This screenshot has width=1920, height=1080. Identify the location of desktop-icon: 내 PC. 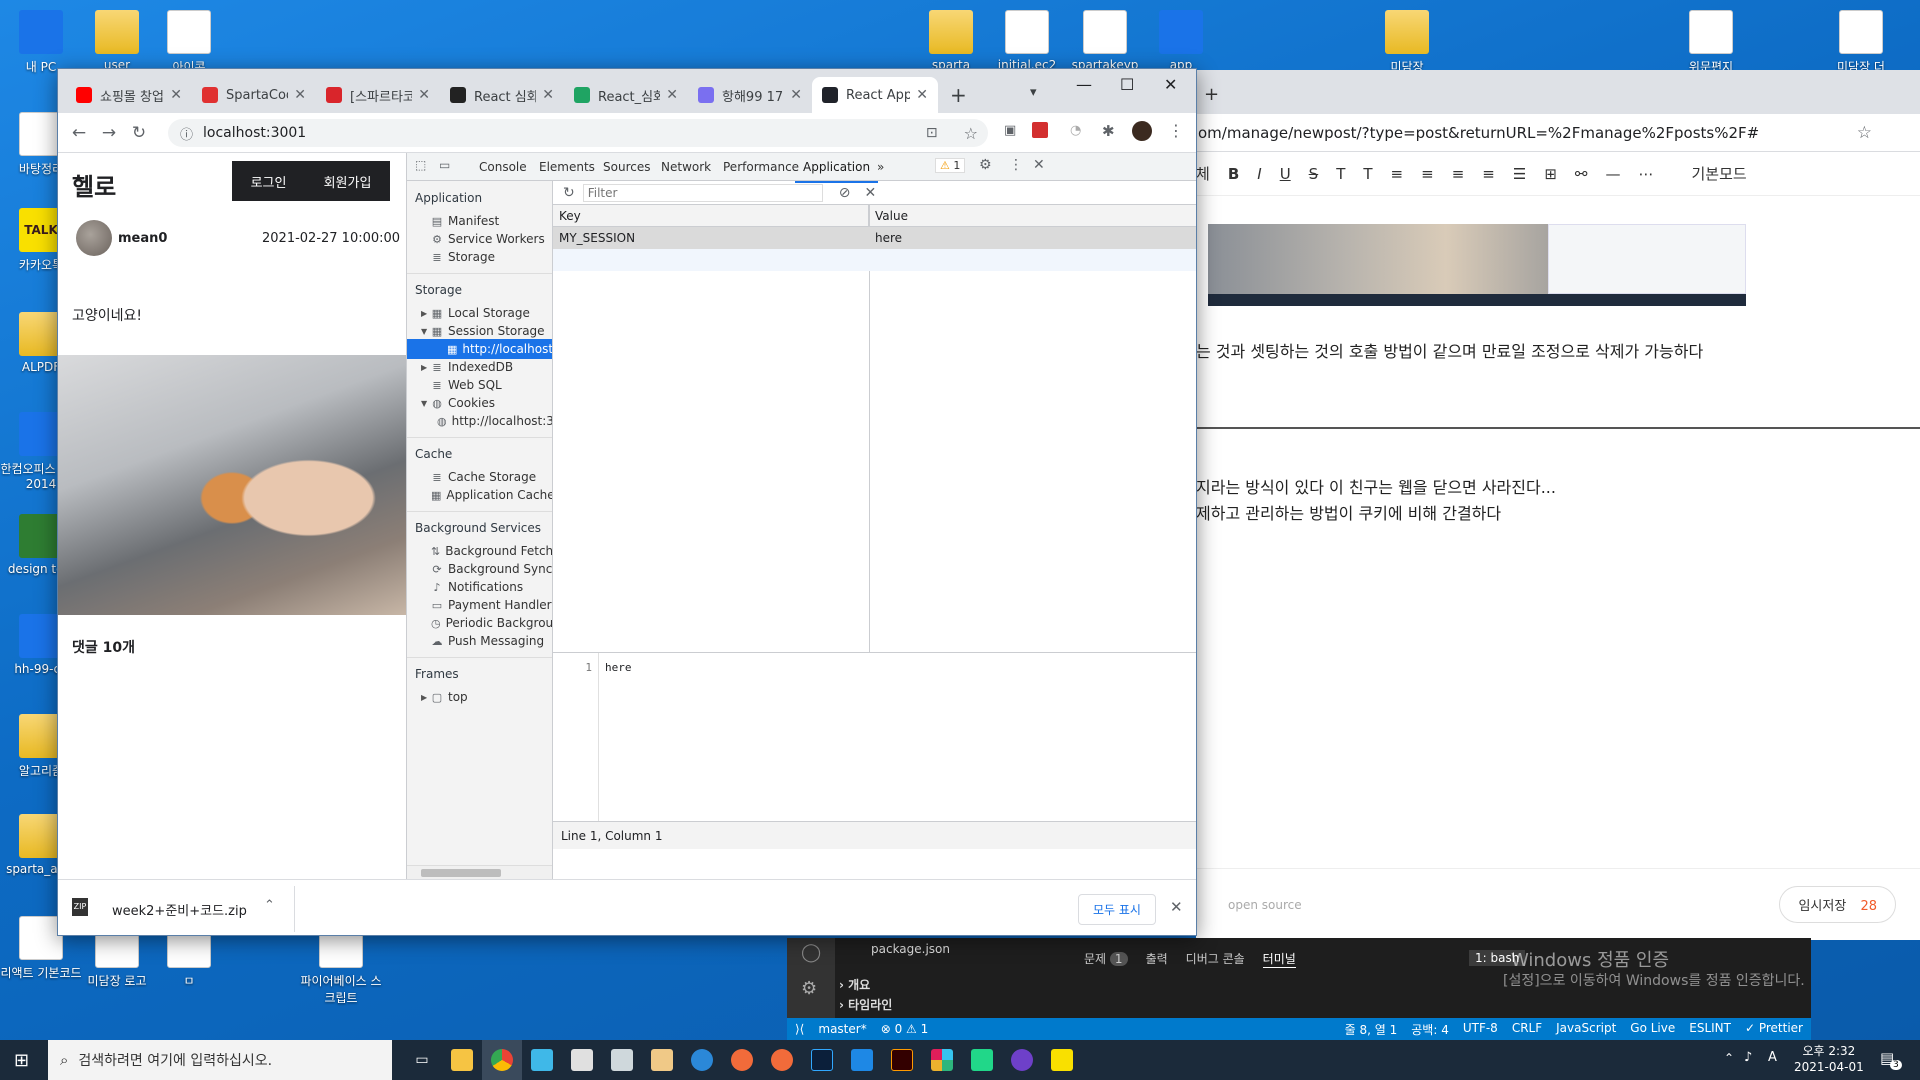
(41, 42).